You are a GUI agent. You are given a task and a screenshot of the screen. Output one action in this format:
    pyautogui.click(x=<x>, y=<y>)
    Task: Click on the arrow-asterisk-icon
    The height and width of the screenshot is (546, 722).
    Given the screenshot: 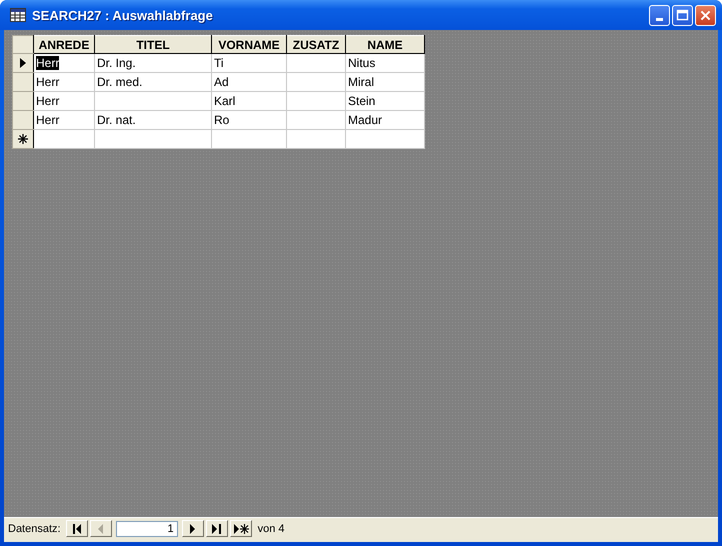 What is the action you would take?
    pyautogui.click(x=240, y=529)
    